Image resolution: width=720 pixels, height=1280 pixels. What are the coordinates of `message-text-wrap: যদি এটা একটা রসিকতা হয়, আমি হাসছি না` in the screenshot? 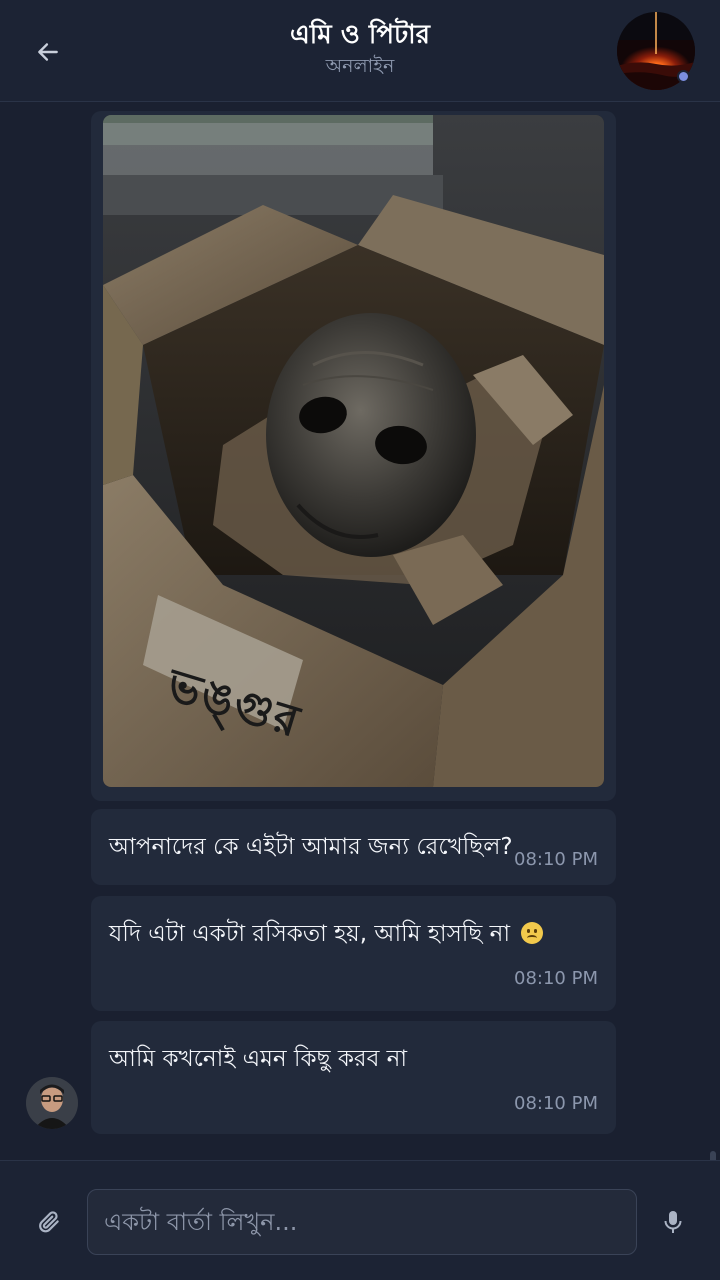 It's located at (353, 934).